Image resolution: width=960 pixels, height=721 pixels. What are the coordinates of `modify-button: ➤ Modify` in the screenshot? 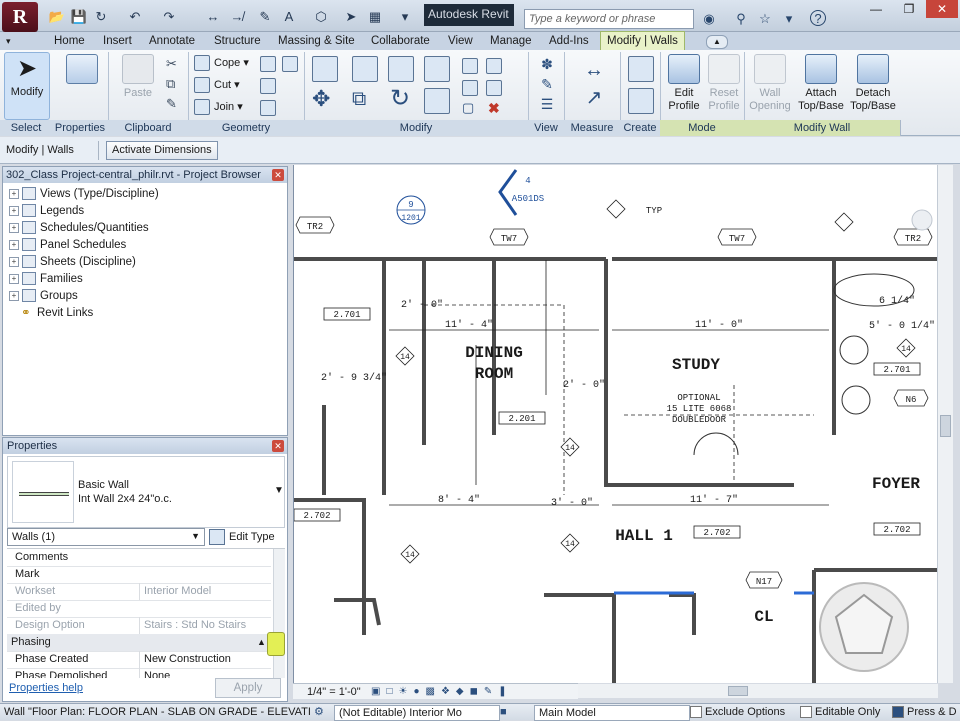 It's located at (27, 86).